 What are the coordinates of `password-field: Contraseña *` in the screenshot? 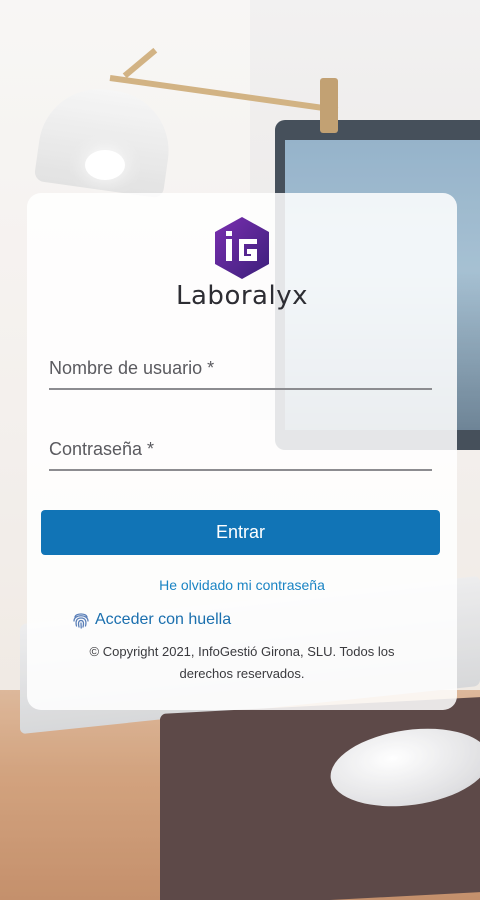 It's located at (240, 455).